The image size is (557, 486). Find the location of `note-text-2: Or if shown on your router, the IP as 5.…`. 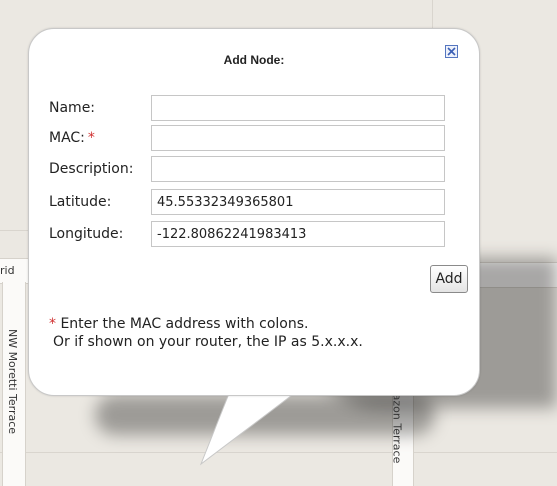

note-text-2: Or if shown on your router, the IP as 5.… is located at coordinates (208, 342).